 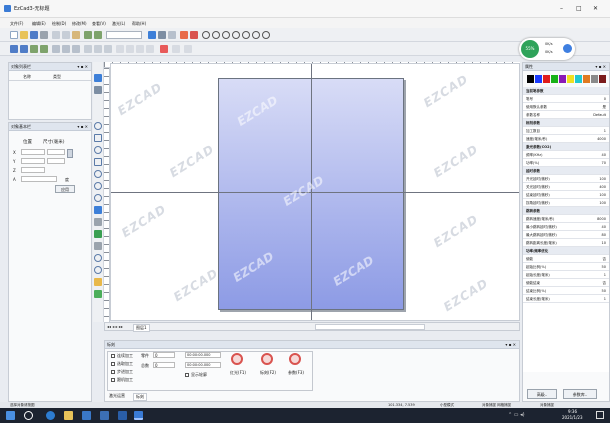 I want to click on step-check, so click(x=113, y=372).